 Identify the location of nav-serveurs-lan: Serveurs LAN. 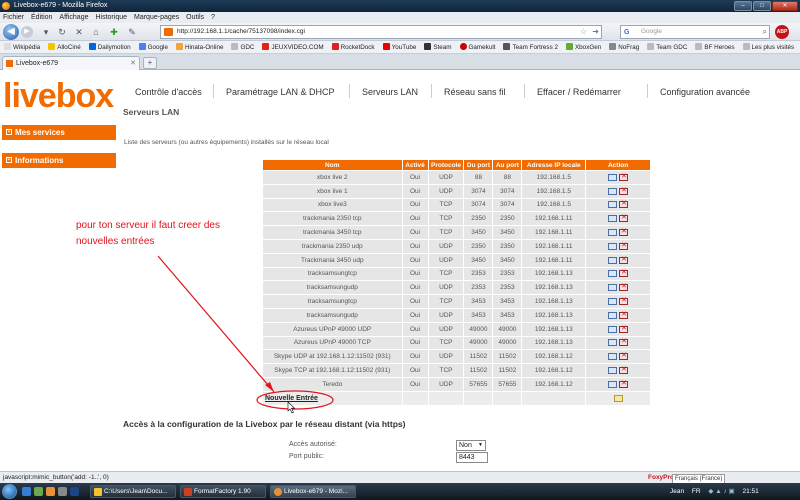
(390, 92).